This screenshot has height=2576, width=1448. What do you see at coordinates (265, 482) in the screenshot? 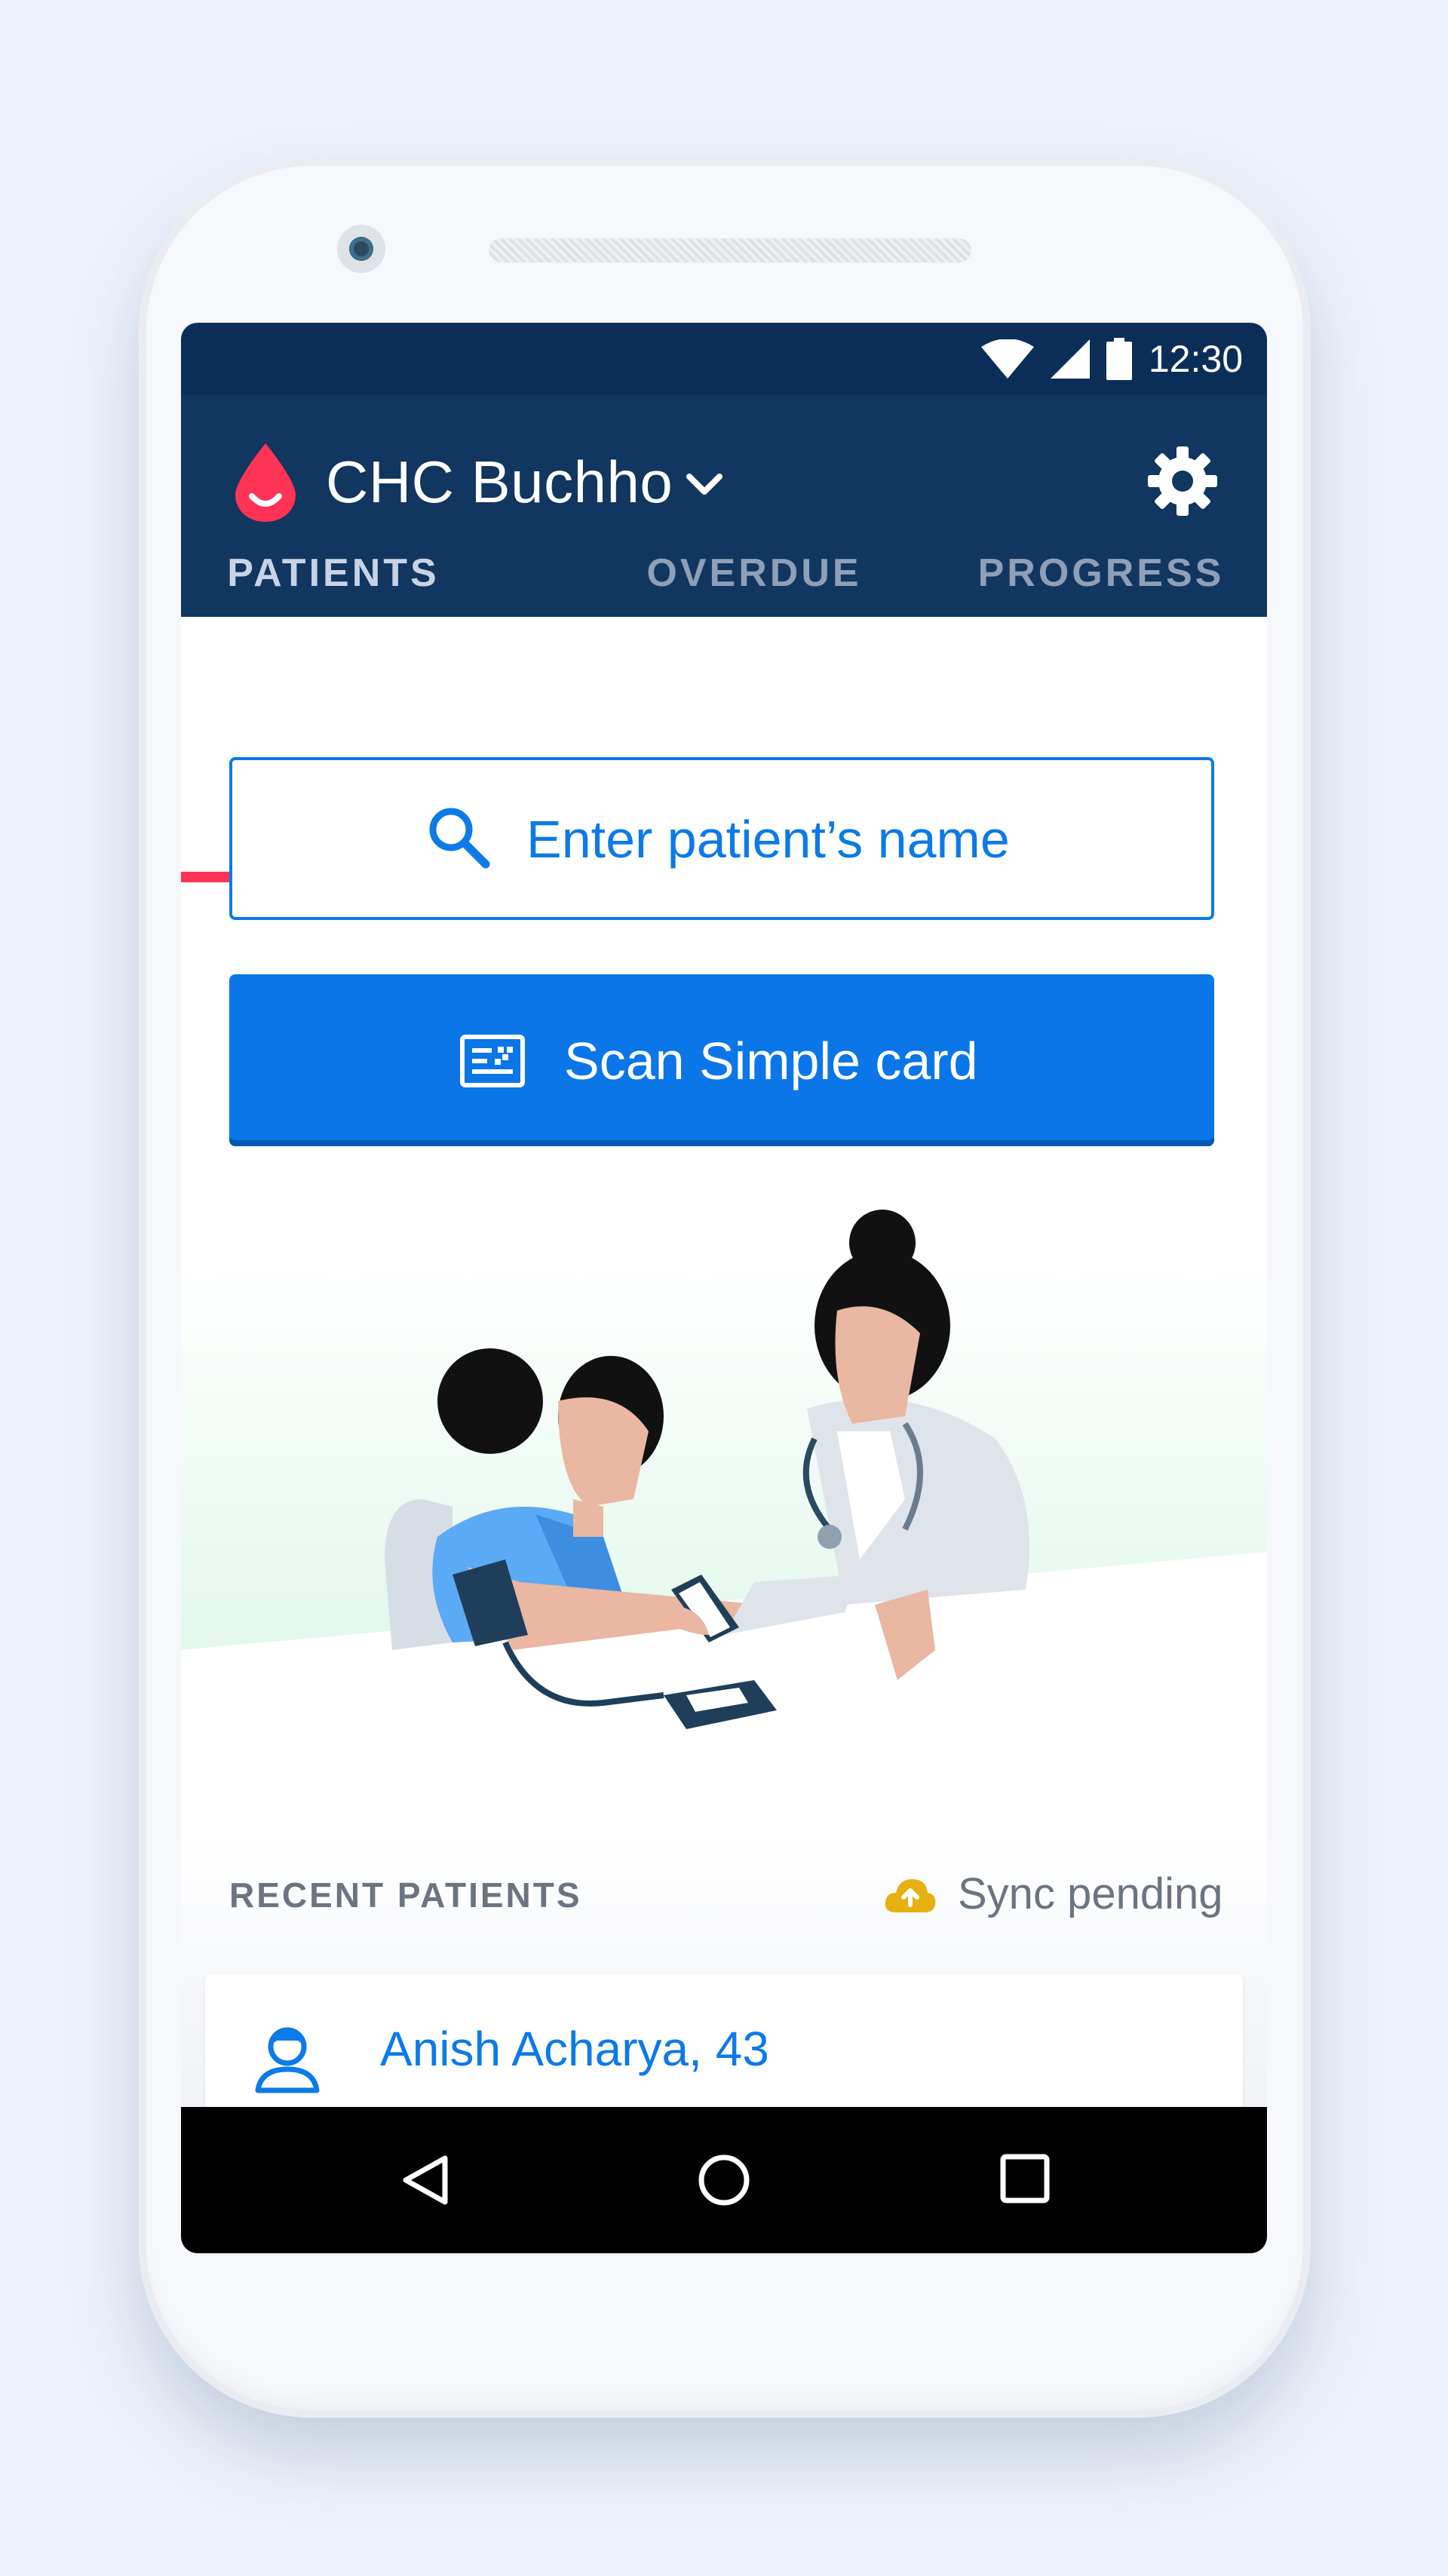
I see `blood-drop-icon` at bounding box center [265, 482].